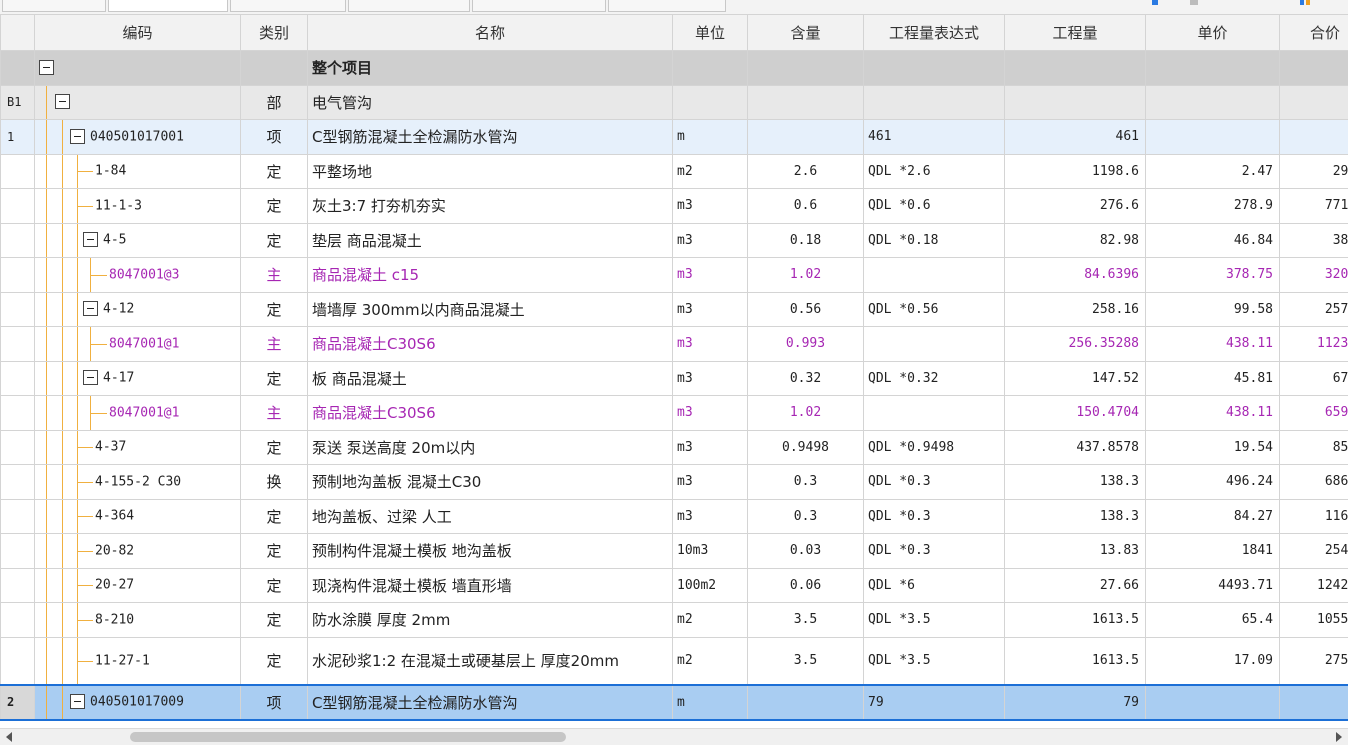 The image size is (1348, 745). Describe the element at coordinates (1314, 620) in the screenshot. I see `total-cell: 105523` at that location.